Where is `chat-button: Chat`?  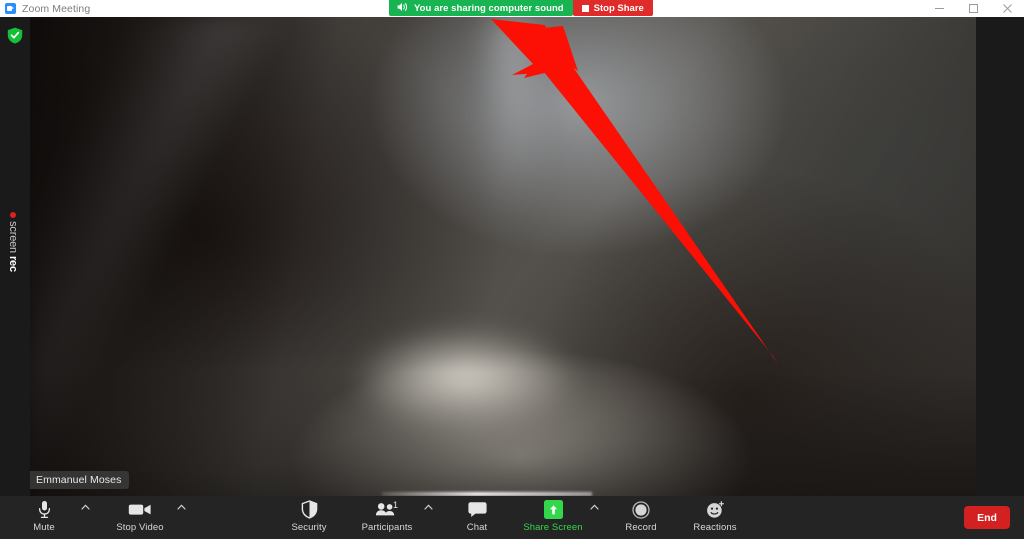
chat-button: Chat is located at coordinates (477, 517).